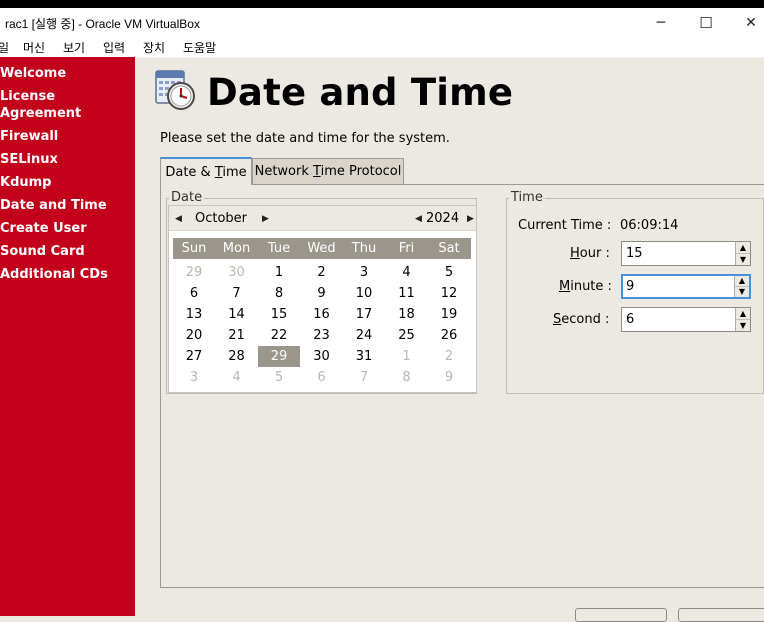 The width and height of the screenshot is (764, 622). What do you see at coordinates (279, 248) in the screenshot?
I see `weekday-label: Tue` at bounding box center [279, 248].